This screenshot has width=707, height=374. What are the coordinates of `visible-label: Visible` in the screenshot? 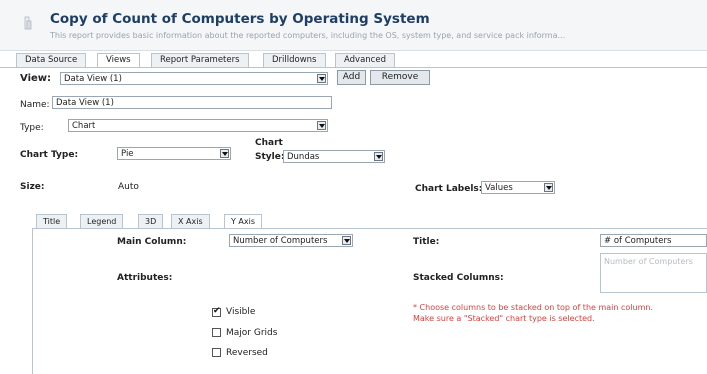 It's located at (241, 312).